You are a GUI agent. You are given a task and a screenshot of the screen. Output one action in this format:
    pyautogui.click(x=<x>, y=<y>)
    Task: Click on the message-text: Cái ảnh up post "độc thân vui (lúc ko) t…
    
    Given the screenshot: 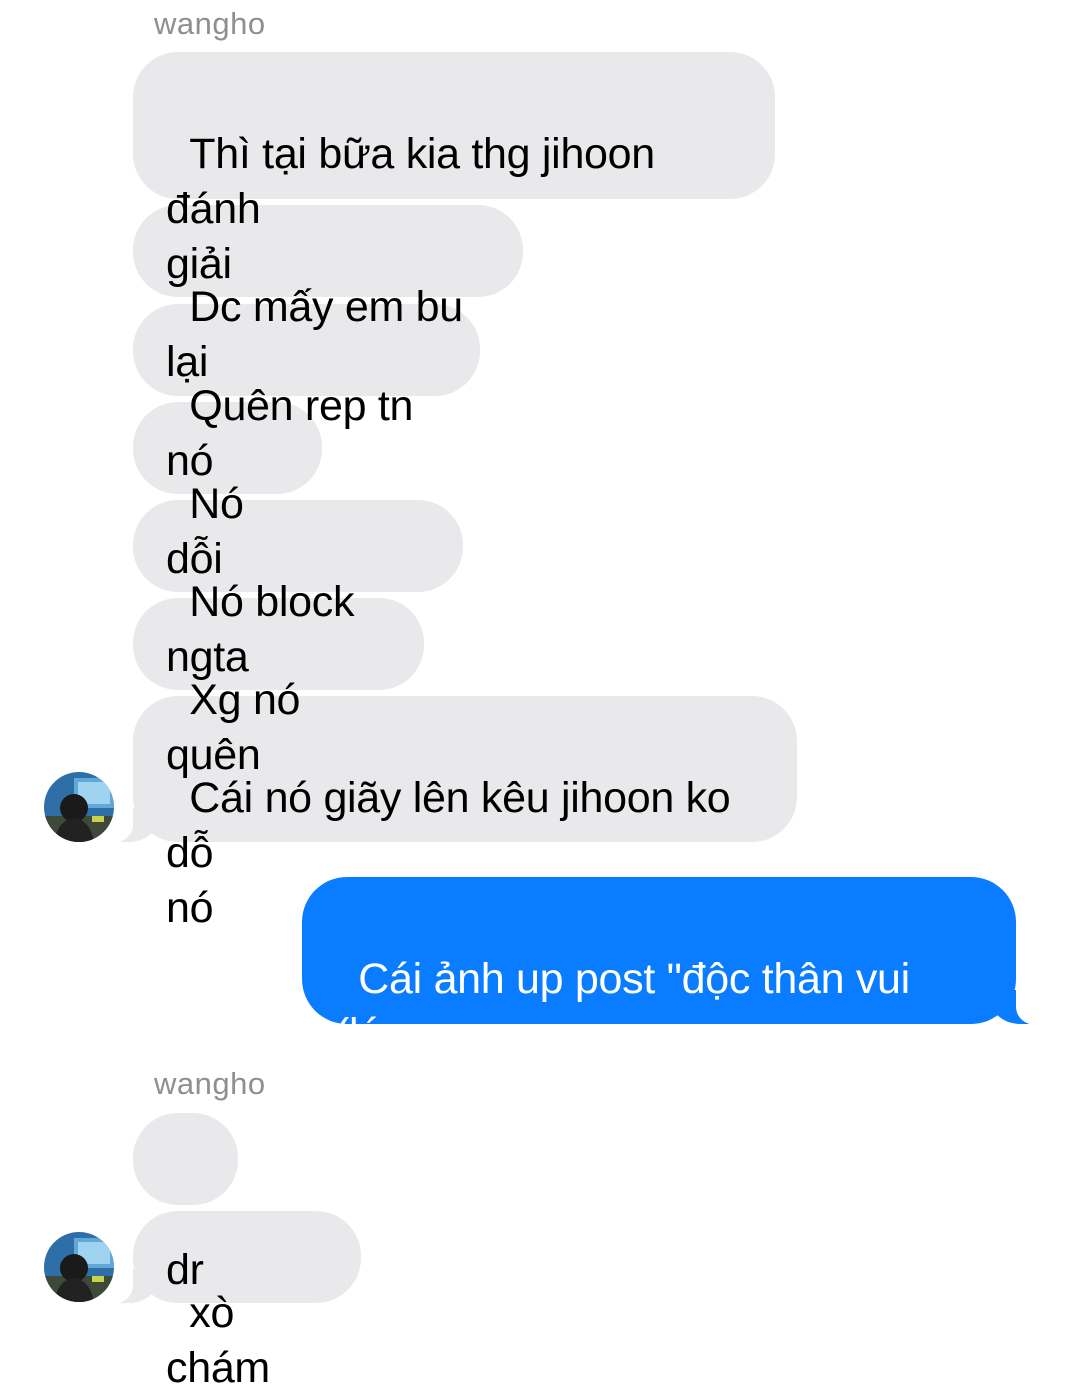 What is the action you would take?
    pyautogui.click(x=622, y=1034)
    